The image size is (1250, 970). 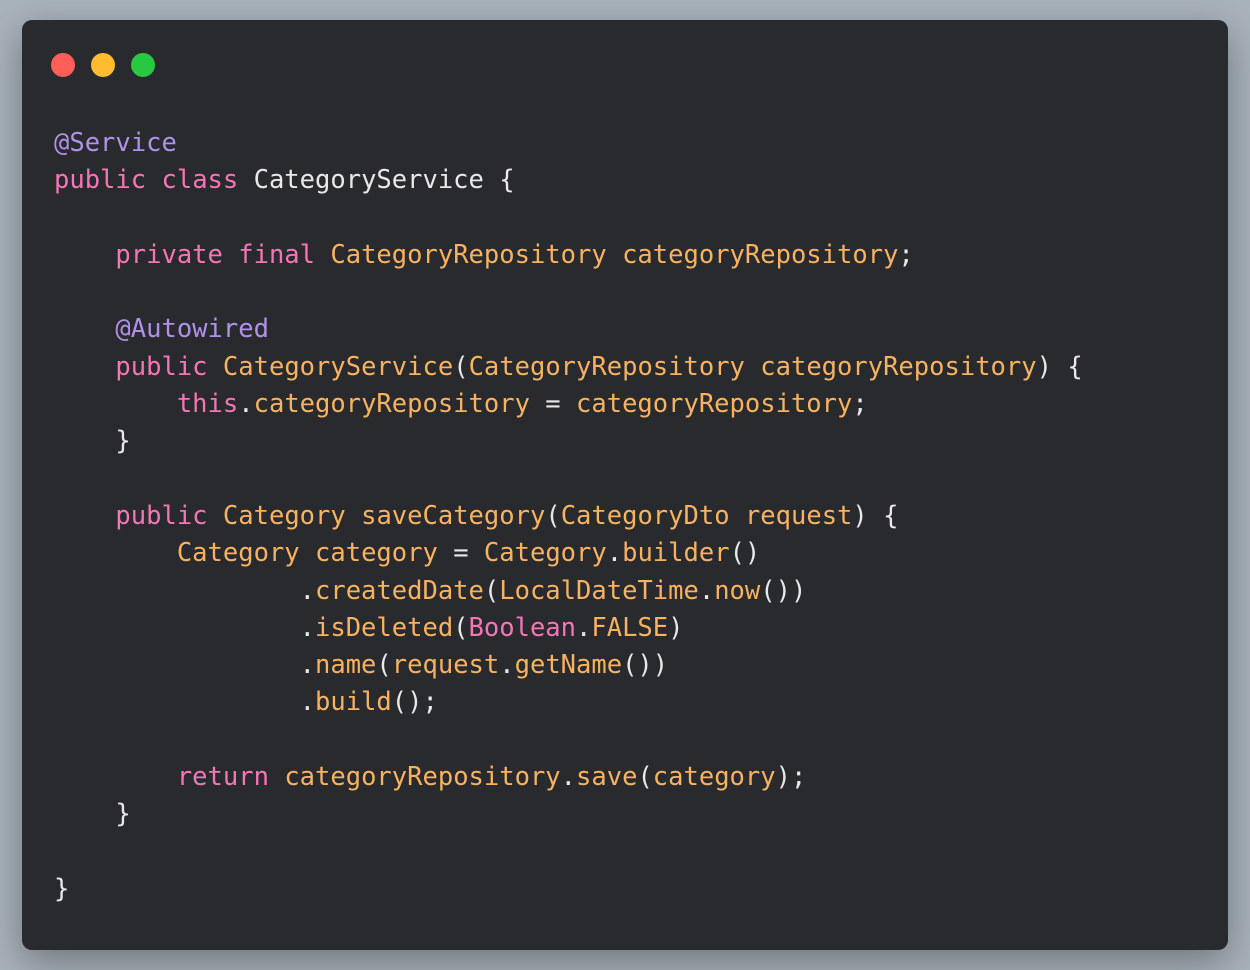 I want to click on code-token-plain: );, so click(x=791, y=777).